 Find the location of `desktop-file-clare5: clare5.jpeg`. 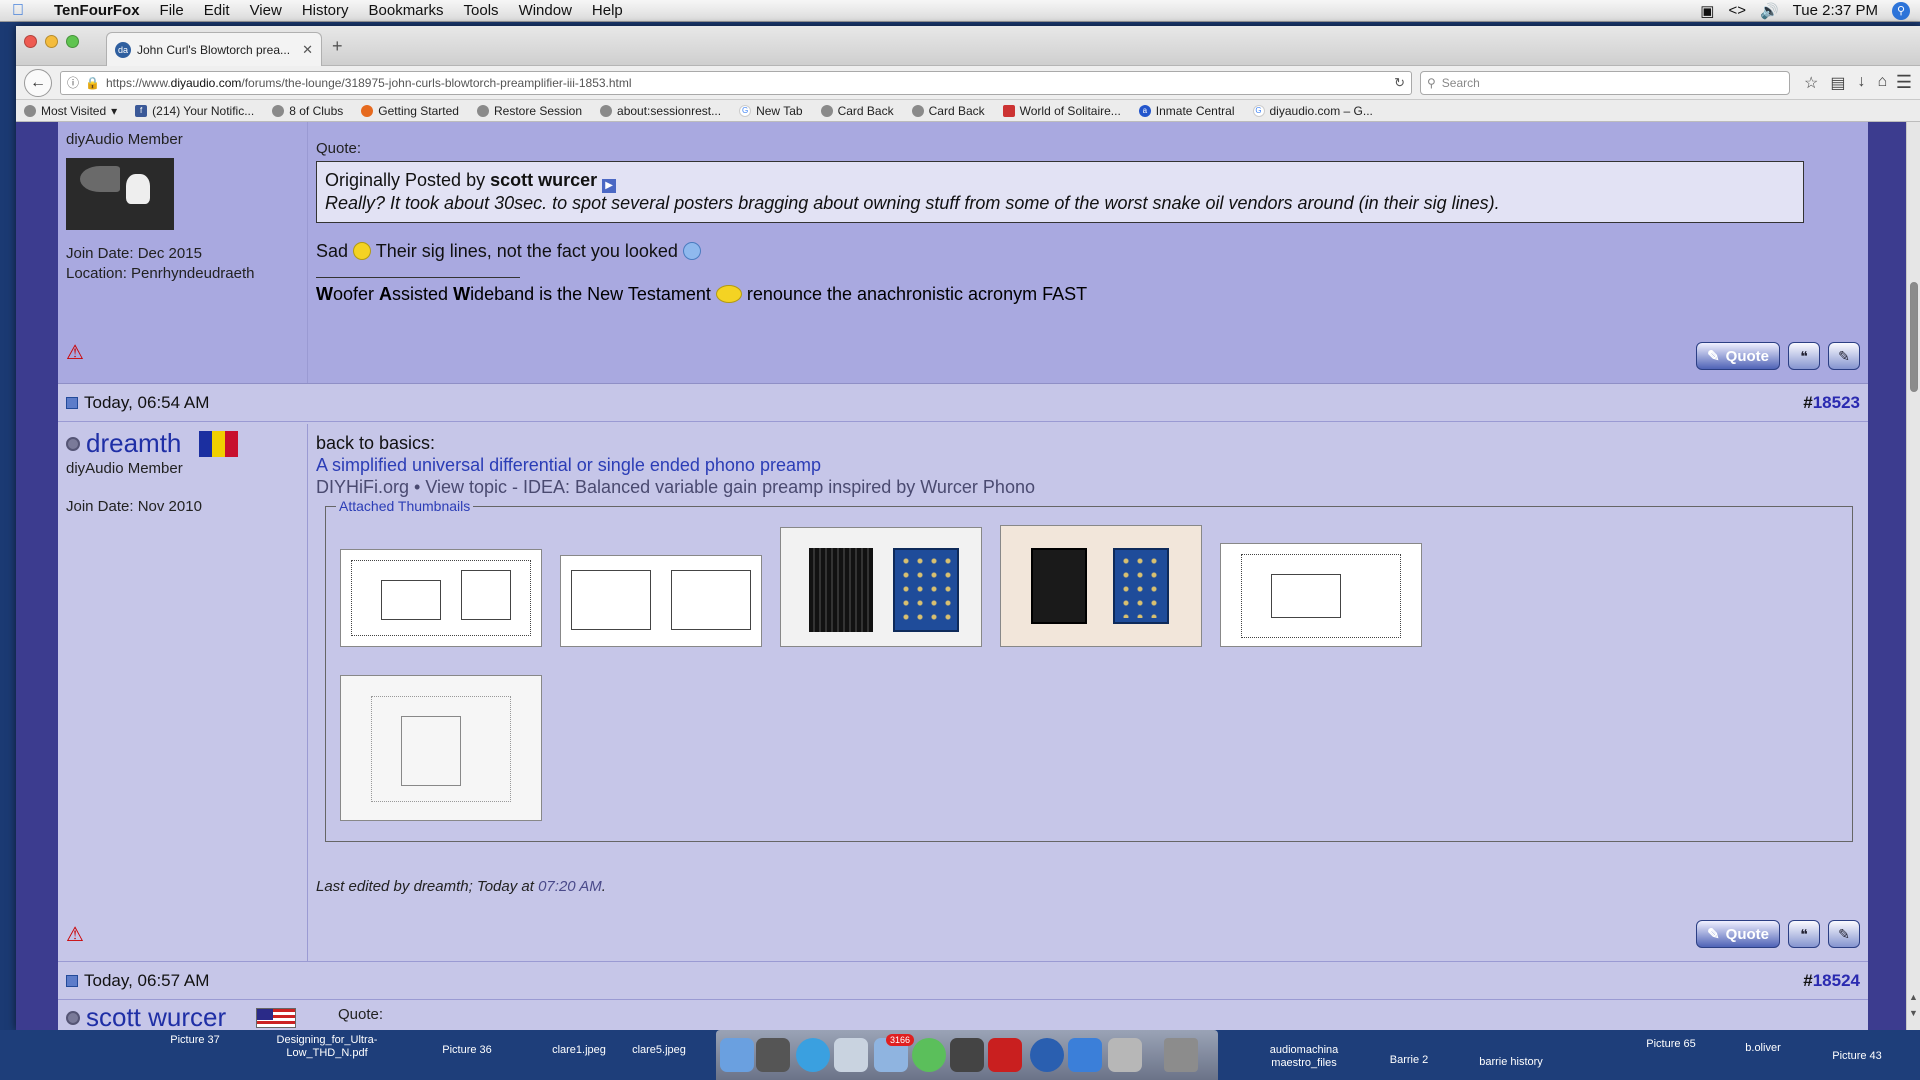

desktop-file-clare5: clare5.jpeg is located at coordinates (659, 1050).